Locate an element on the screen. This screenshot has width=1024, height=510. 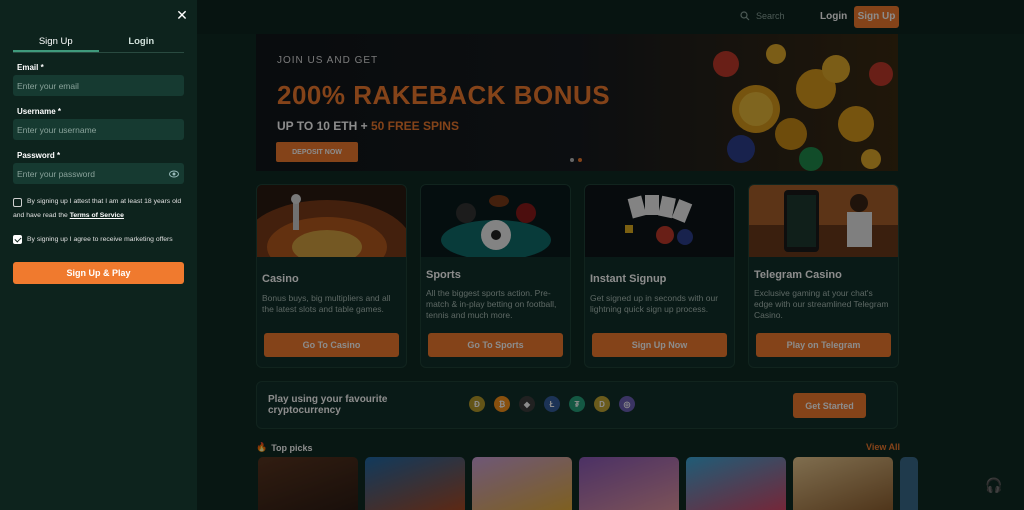
username-field is located at coordinates (98, 129).